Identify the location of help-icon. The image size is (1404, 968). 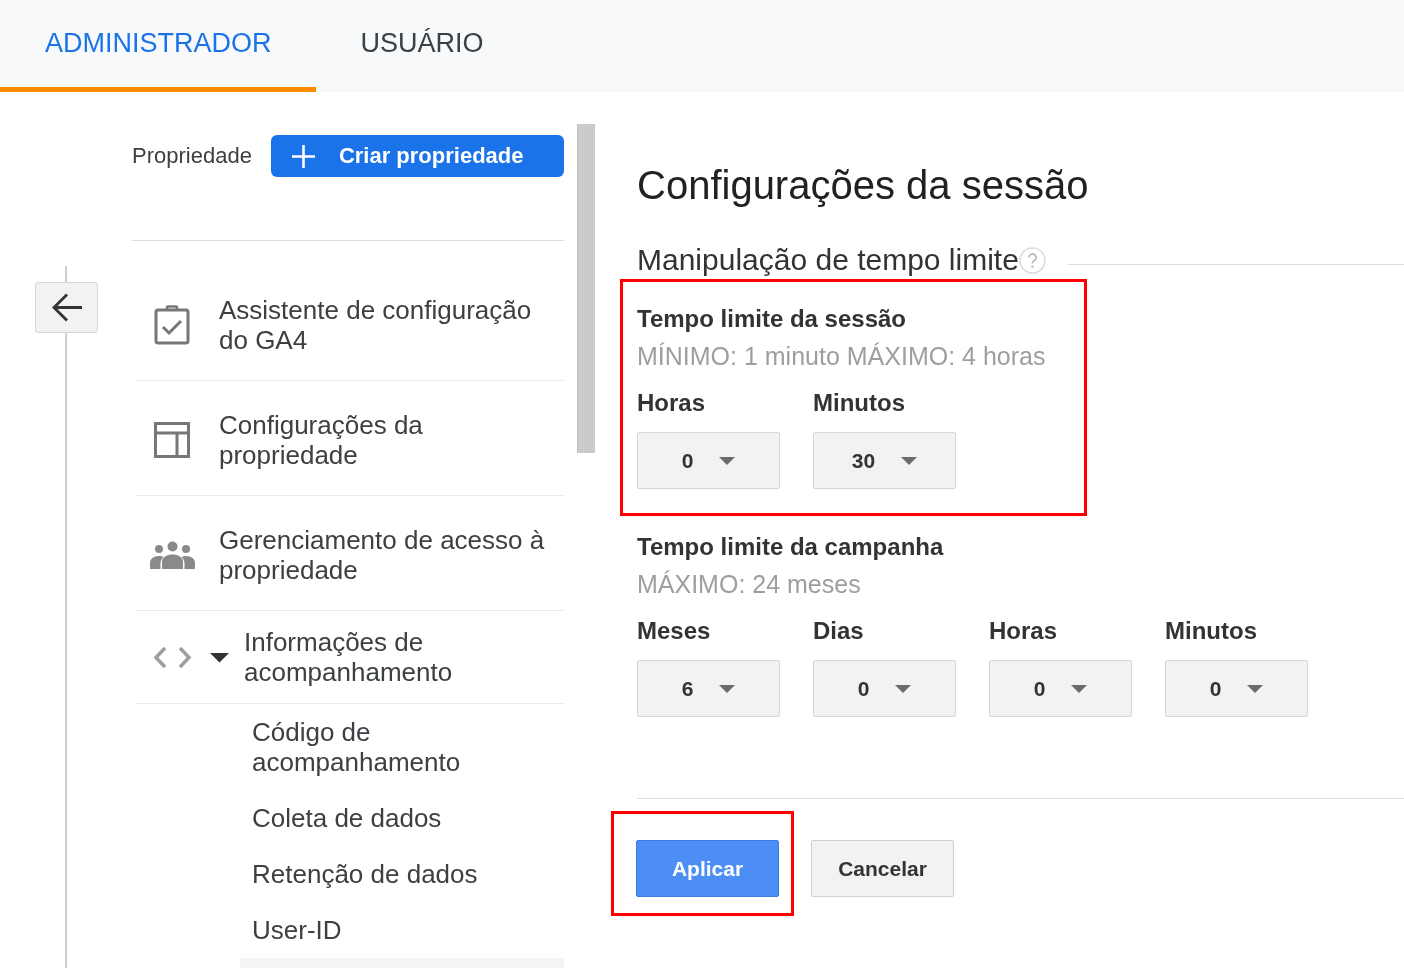
(1032, 260).